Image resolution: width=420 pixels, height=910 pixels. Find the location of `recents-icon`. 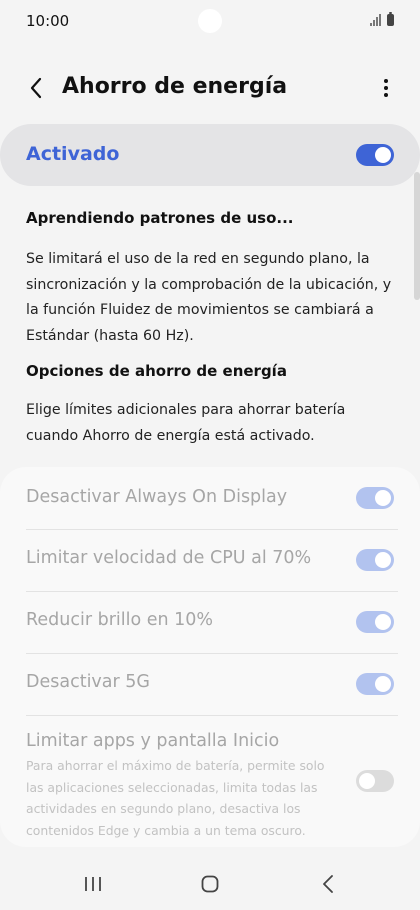

recents-icon is located at coordinates (93, 884).